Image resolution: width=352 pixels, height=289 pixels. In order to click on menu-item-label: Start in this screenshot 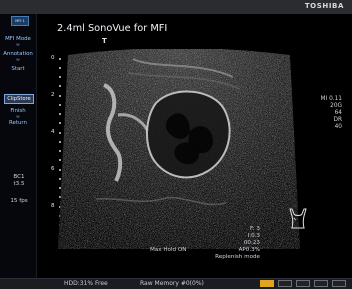, I will do `click(18, 69)`.